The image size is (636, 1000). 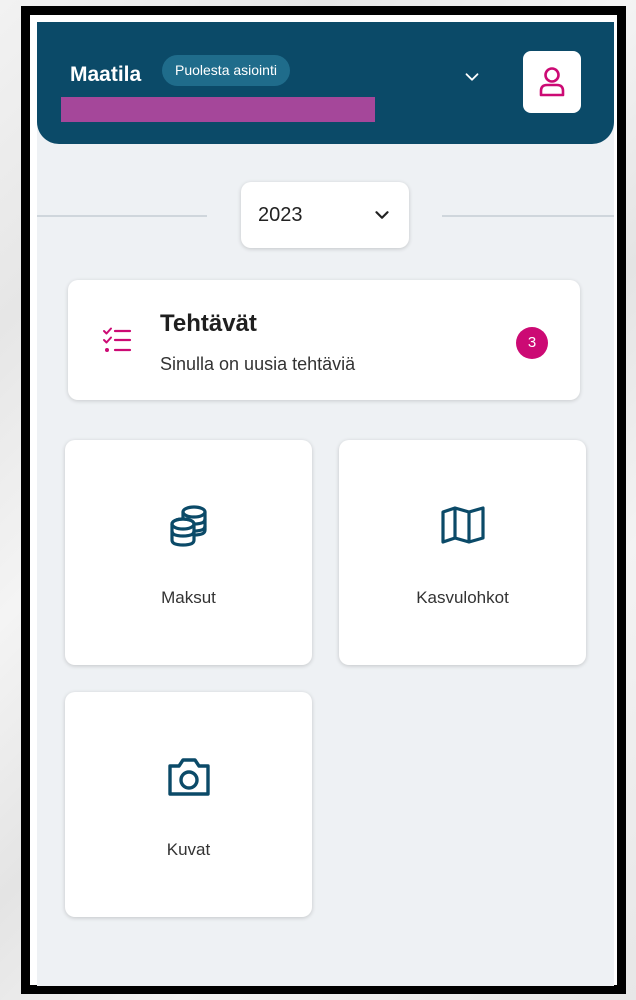 I want to click on tasks-card: Tehtävät Sinulla on uusia tehtäviä 3, so click(x=324, y=340).